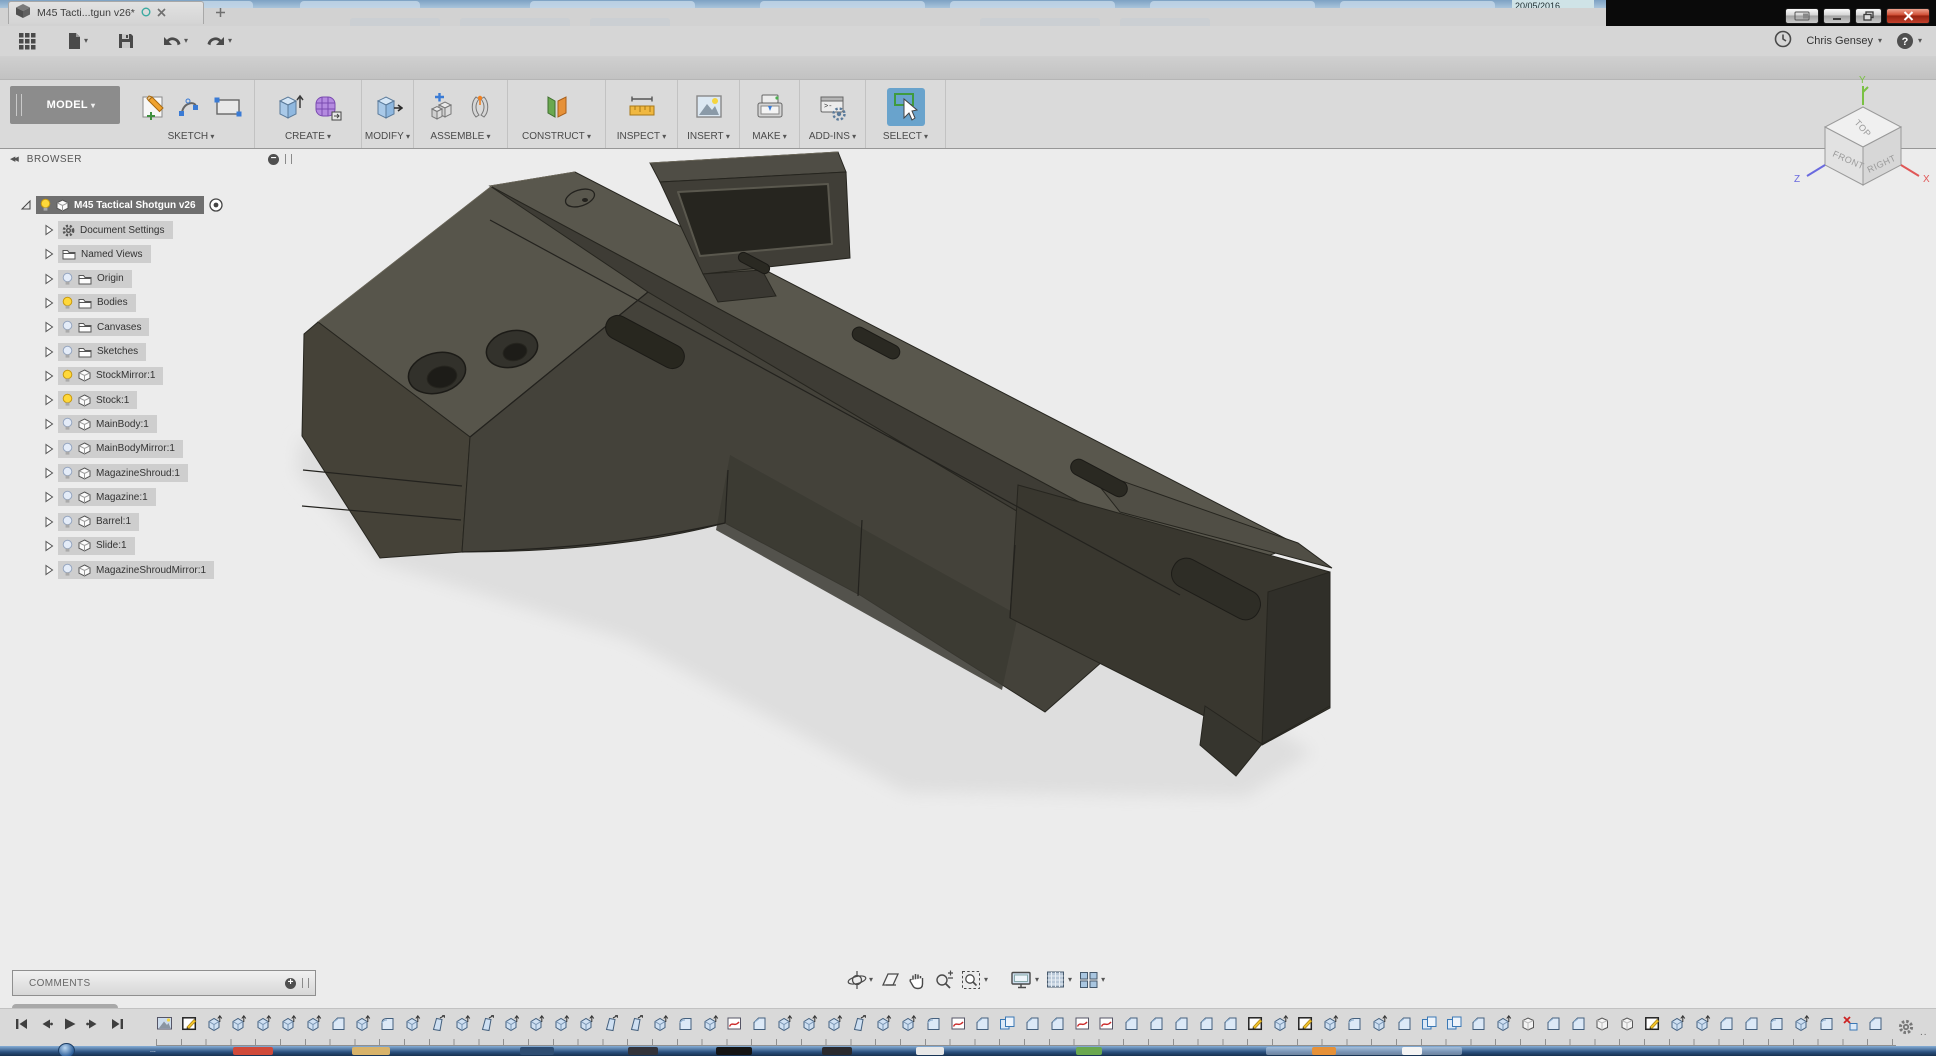 This screenshot has width=1936, height=1056. Describe the element at coordinates (97, 254) in the screenshot. I see `browser-item-named-views: Named Views` at that location.